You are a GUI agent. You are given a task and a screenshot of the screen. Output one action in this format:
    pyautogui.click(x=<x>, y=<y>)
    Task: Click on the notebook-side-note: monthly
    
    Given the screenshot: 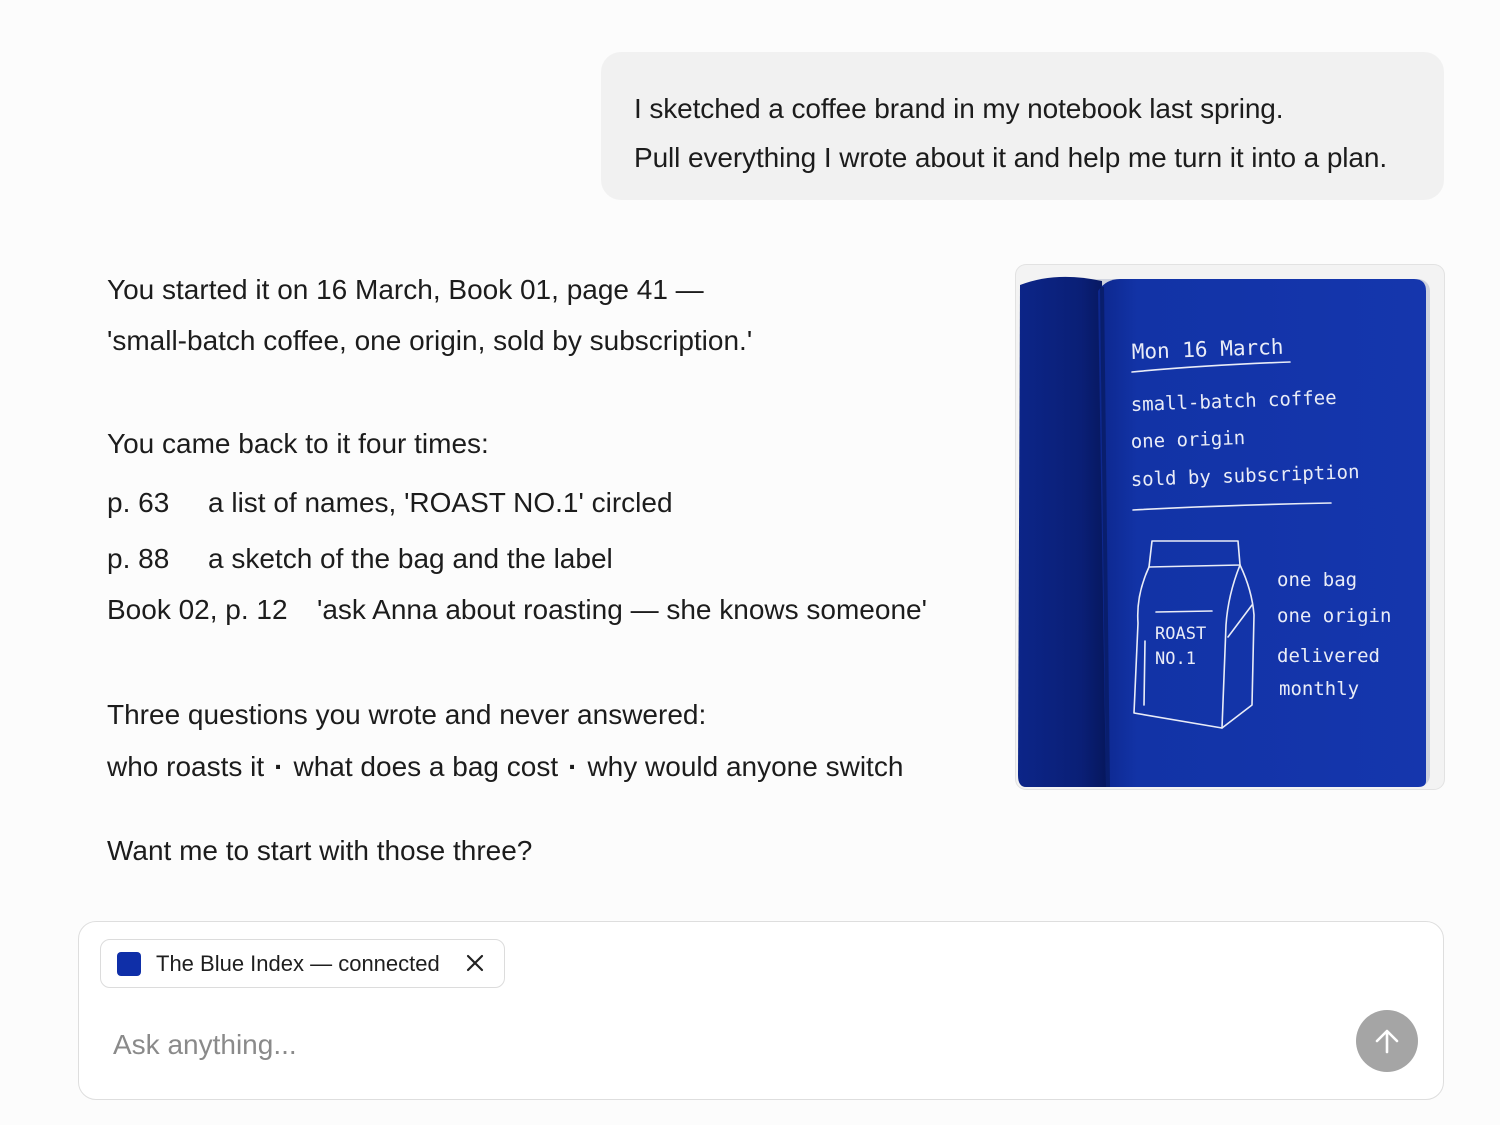 What is the action you would take?
    pyautogui.click(x=1319, y=689)
    